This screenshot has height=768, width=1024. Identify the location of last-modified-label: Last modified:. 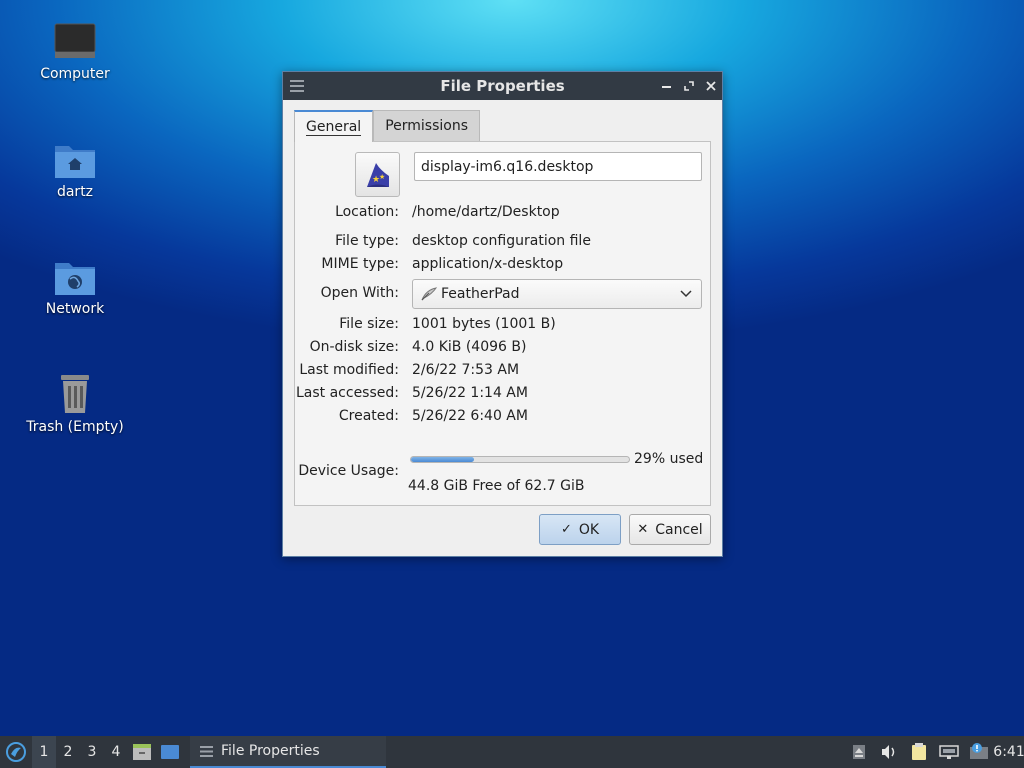
(349, 370).